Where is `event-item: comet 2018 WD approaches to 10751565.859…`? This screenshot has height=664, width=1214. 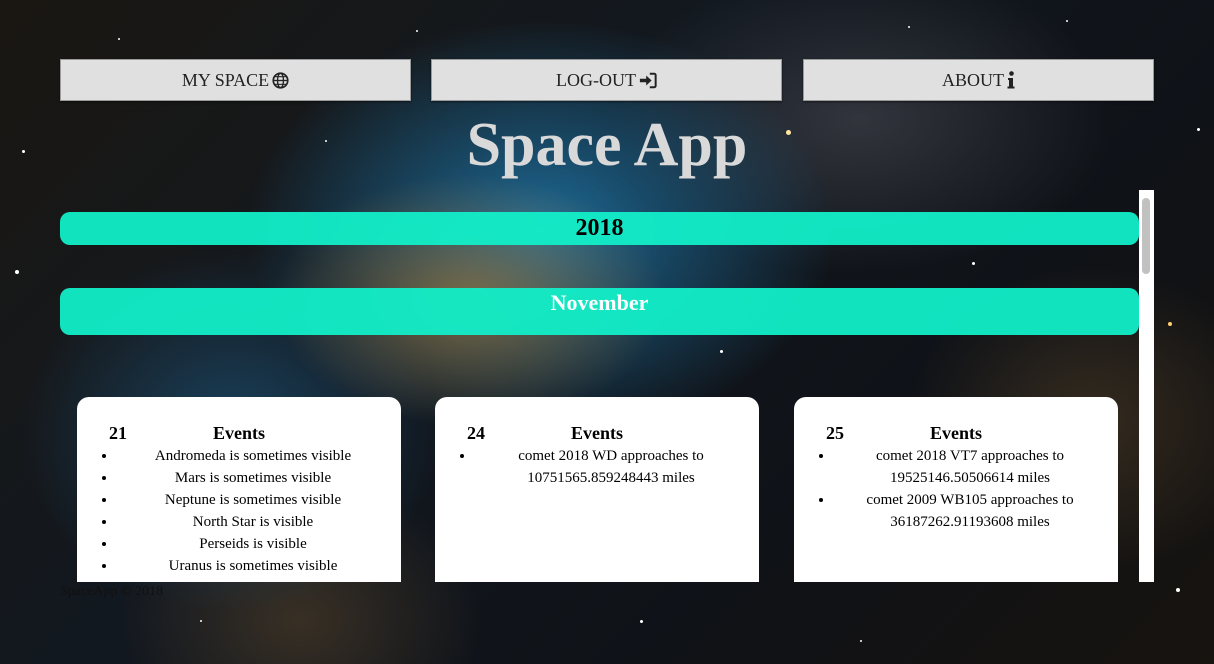 event-item: comet 2018 WD approaches to 10751565.859… is located at coordinates (611, 467).